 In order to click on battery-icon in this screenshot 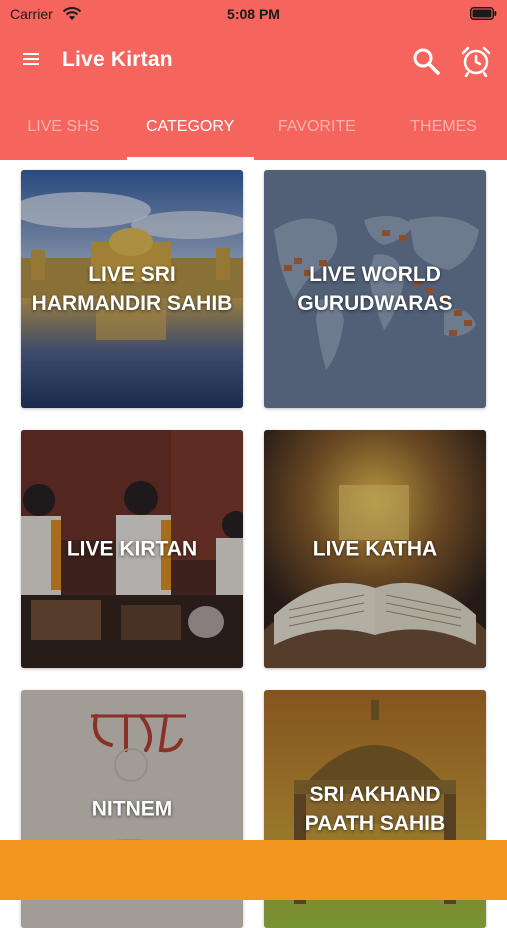, I will do `click(483, 15)`.